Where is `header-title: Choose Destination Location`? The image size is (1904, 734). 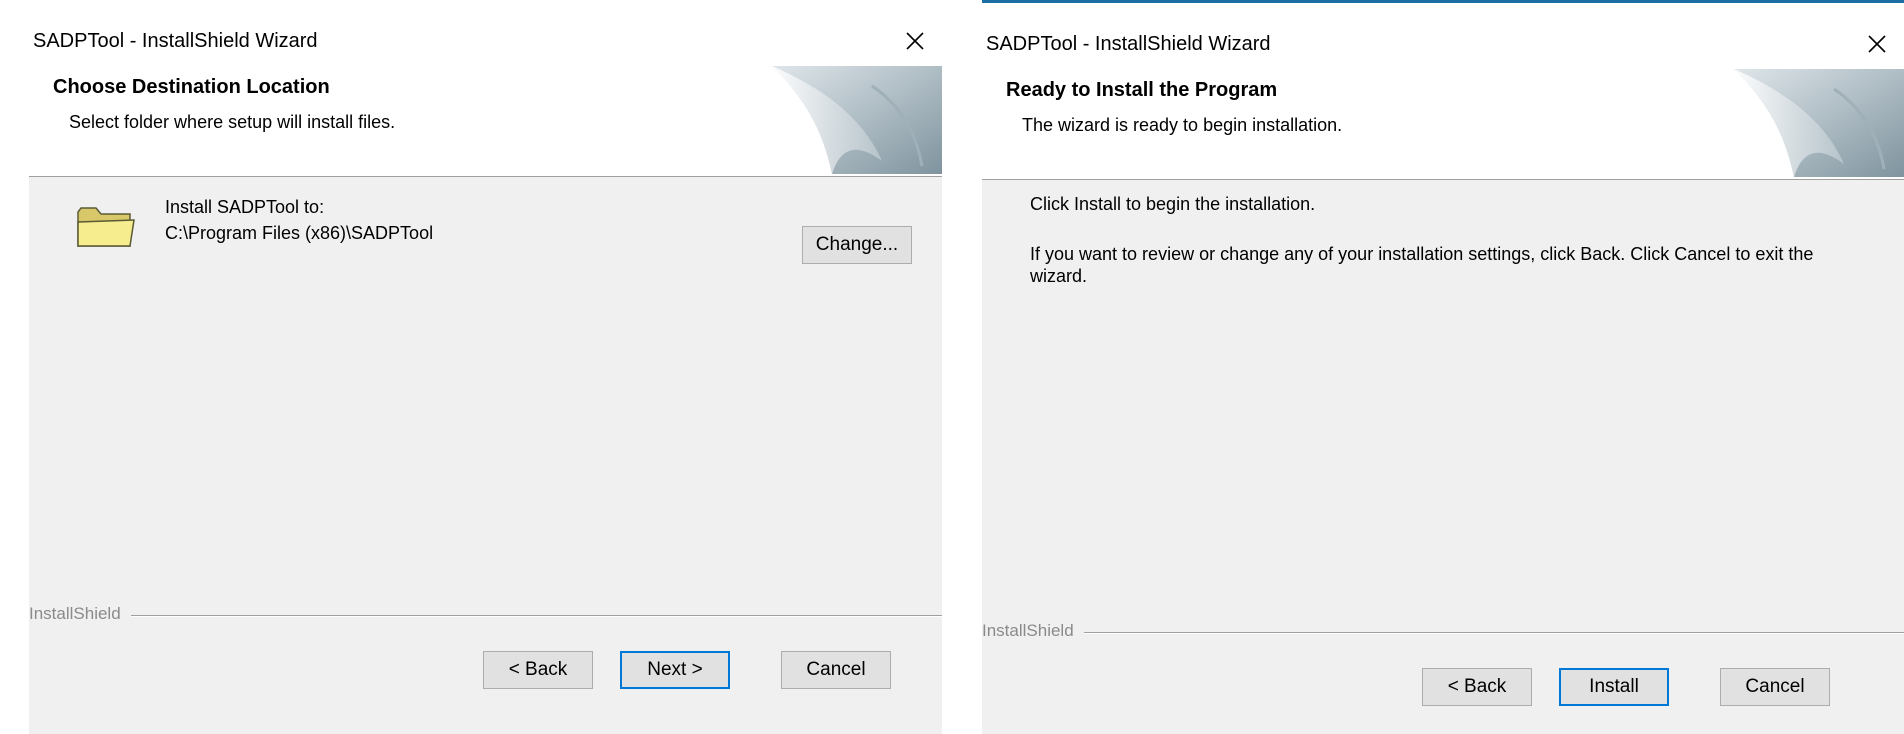 header-title: Choose Destination Location is located at coordinates (191, 87).